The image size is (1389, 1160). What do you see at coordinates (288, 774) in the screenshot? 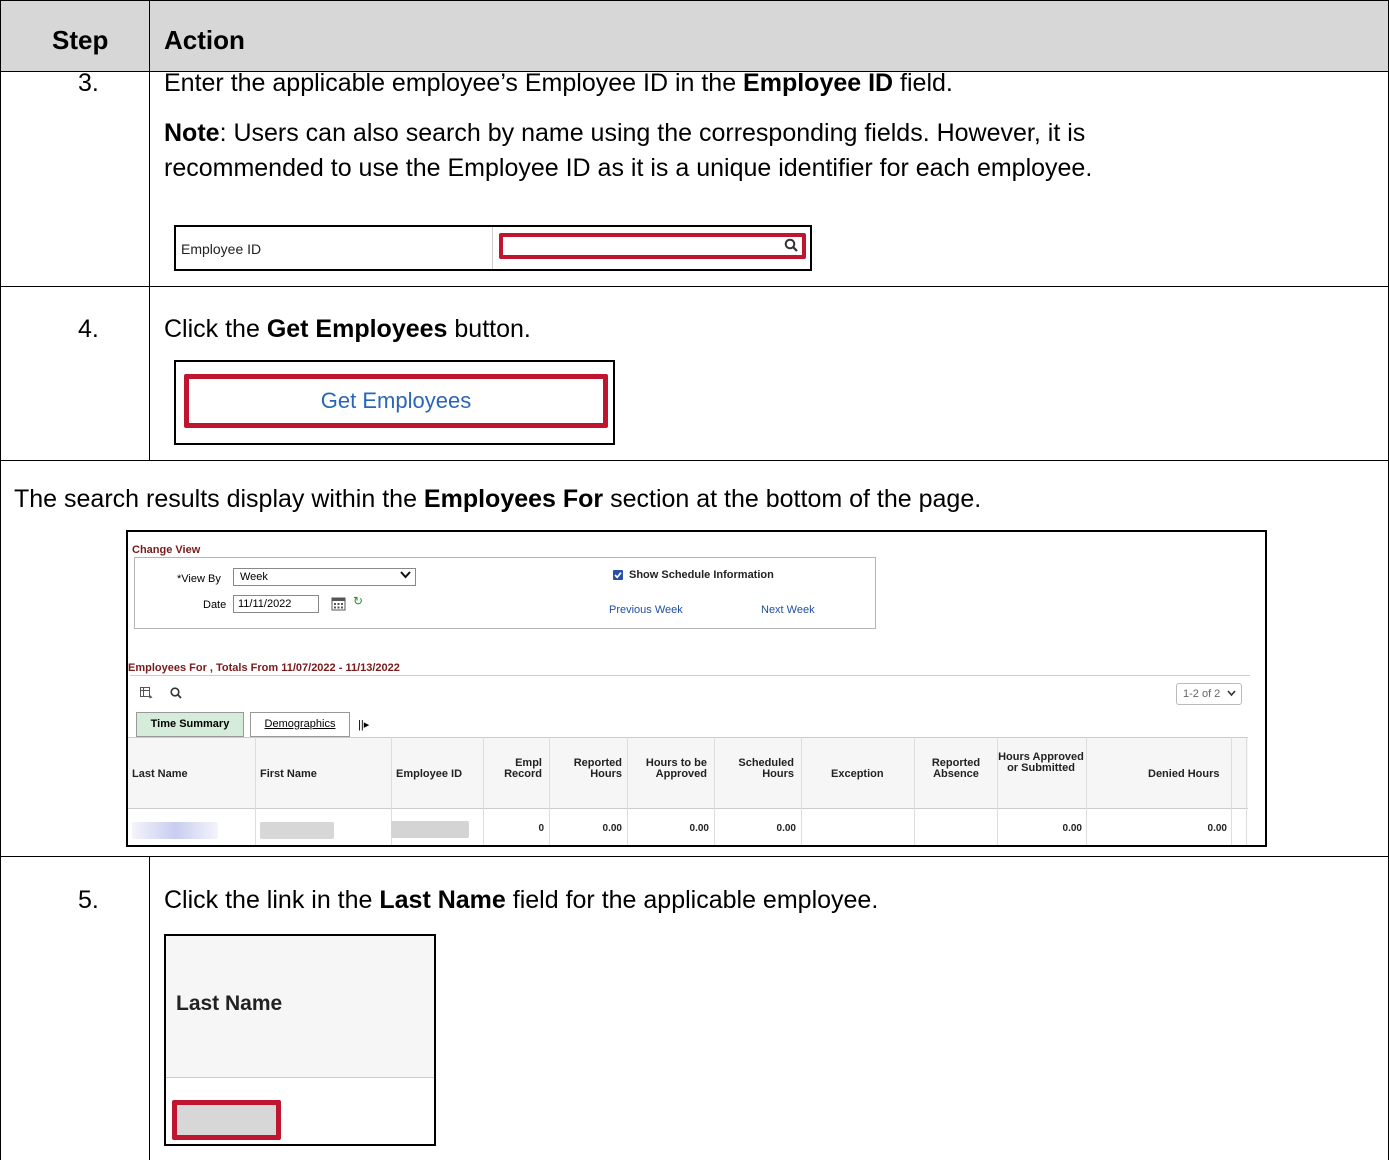
I see `col-first-name: First Name` at bounding box center [288, 774].